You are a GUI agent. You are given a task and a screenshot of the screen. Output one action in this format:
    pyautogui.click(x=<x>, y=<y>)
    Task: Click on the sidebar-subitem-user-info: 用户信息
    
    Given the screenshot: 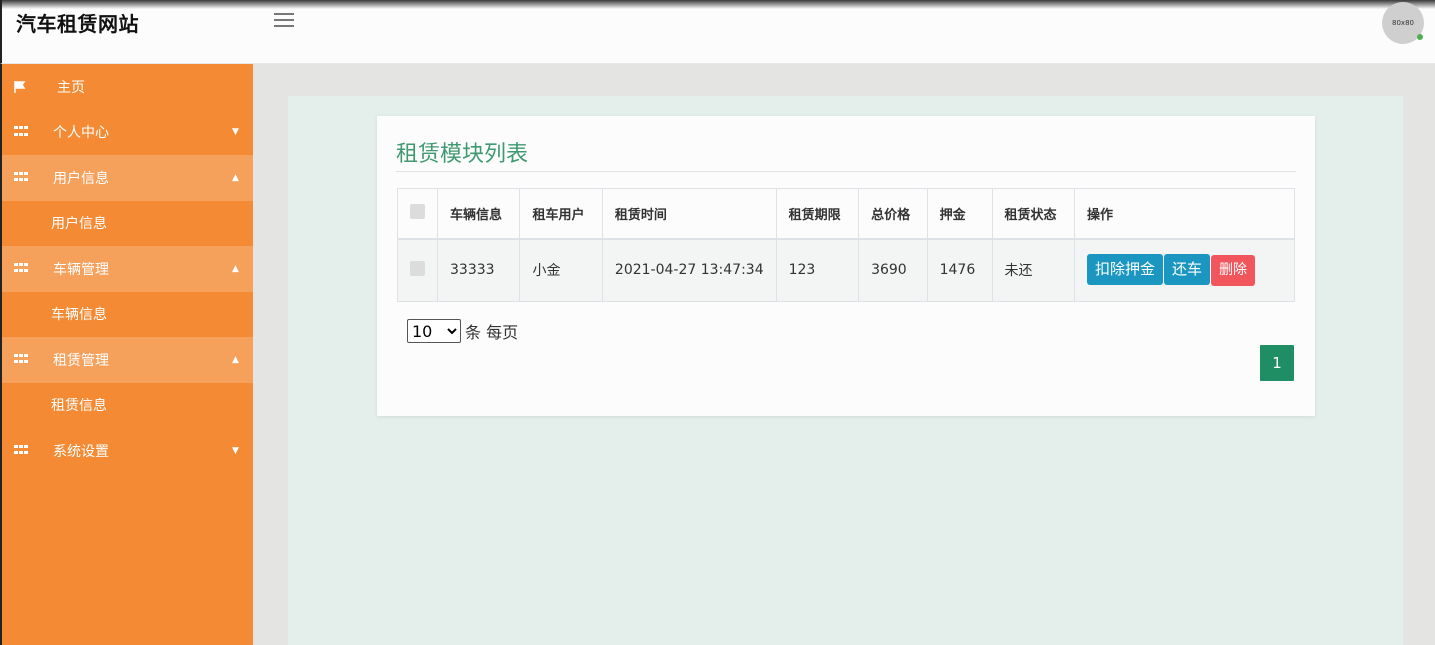 What is the action you would take?
    pyautogui.click(x=127, y=224)
    